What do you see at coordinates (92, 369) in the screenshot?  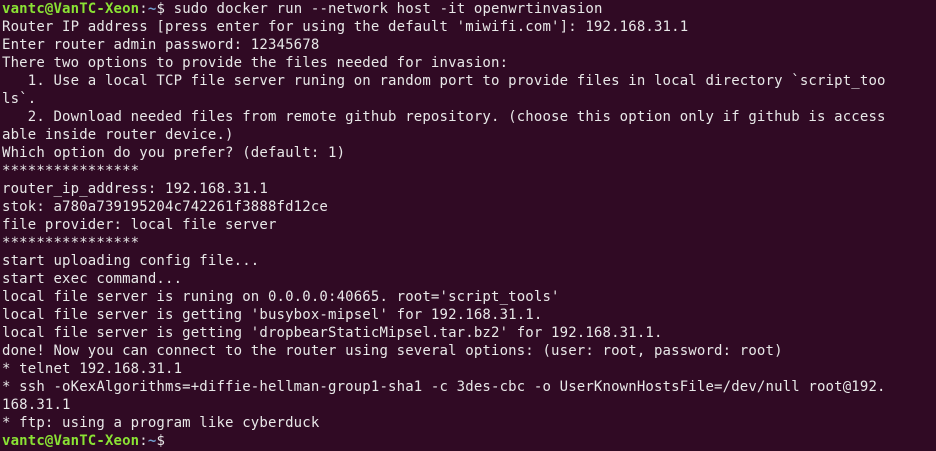 I see `output-line: * telnet 192.168.31.1` at bounding box center [92, 369].